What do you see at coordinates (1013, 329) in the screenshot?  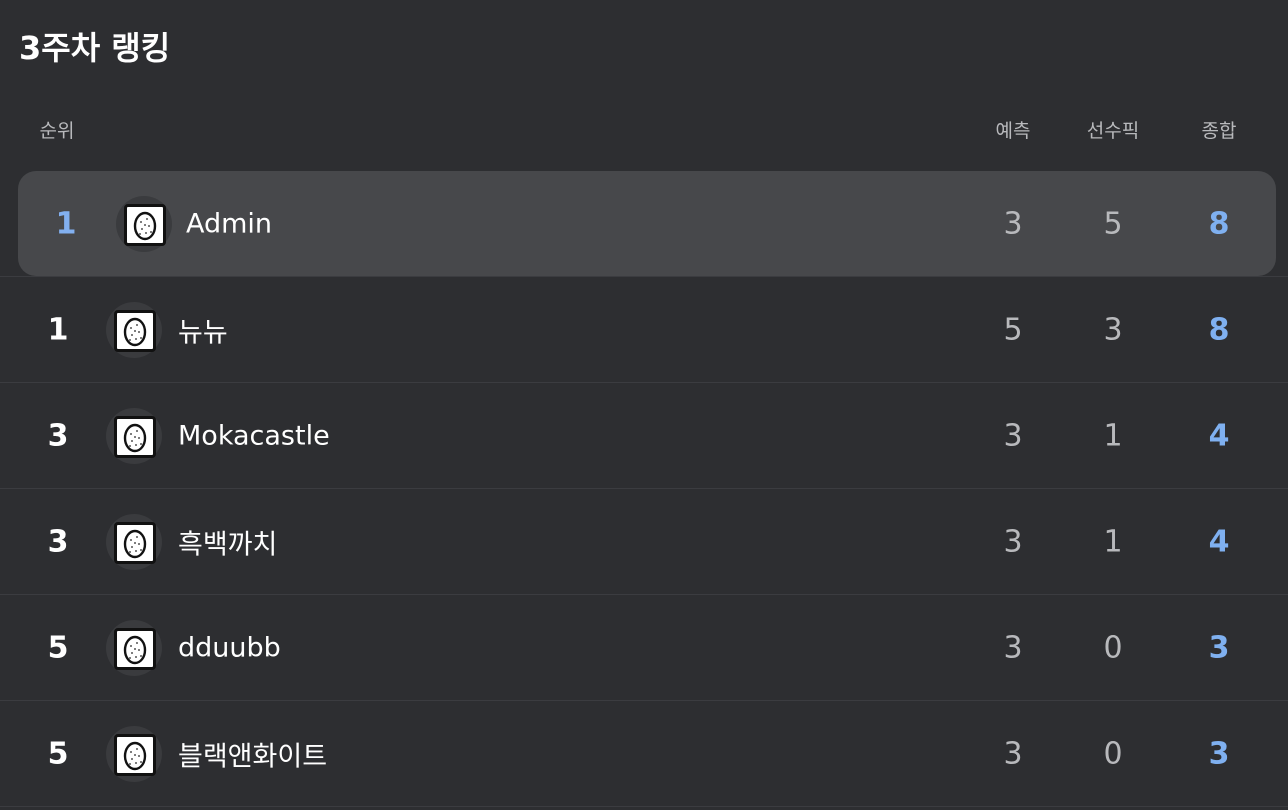 I see `prediction-score: 5` at bounding box center [1013, 329].